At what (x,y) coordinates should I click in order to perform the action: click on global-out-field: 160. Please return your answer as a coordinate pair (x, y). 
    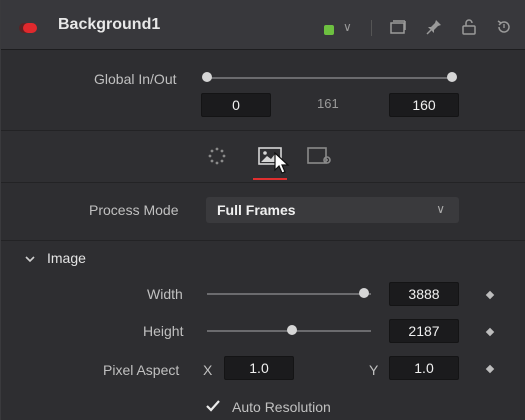
    Looking at the image, I should click on (424, 105).